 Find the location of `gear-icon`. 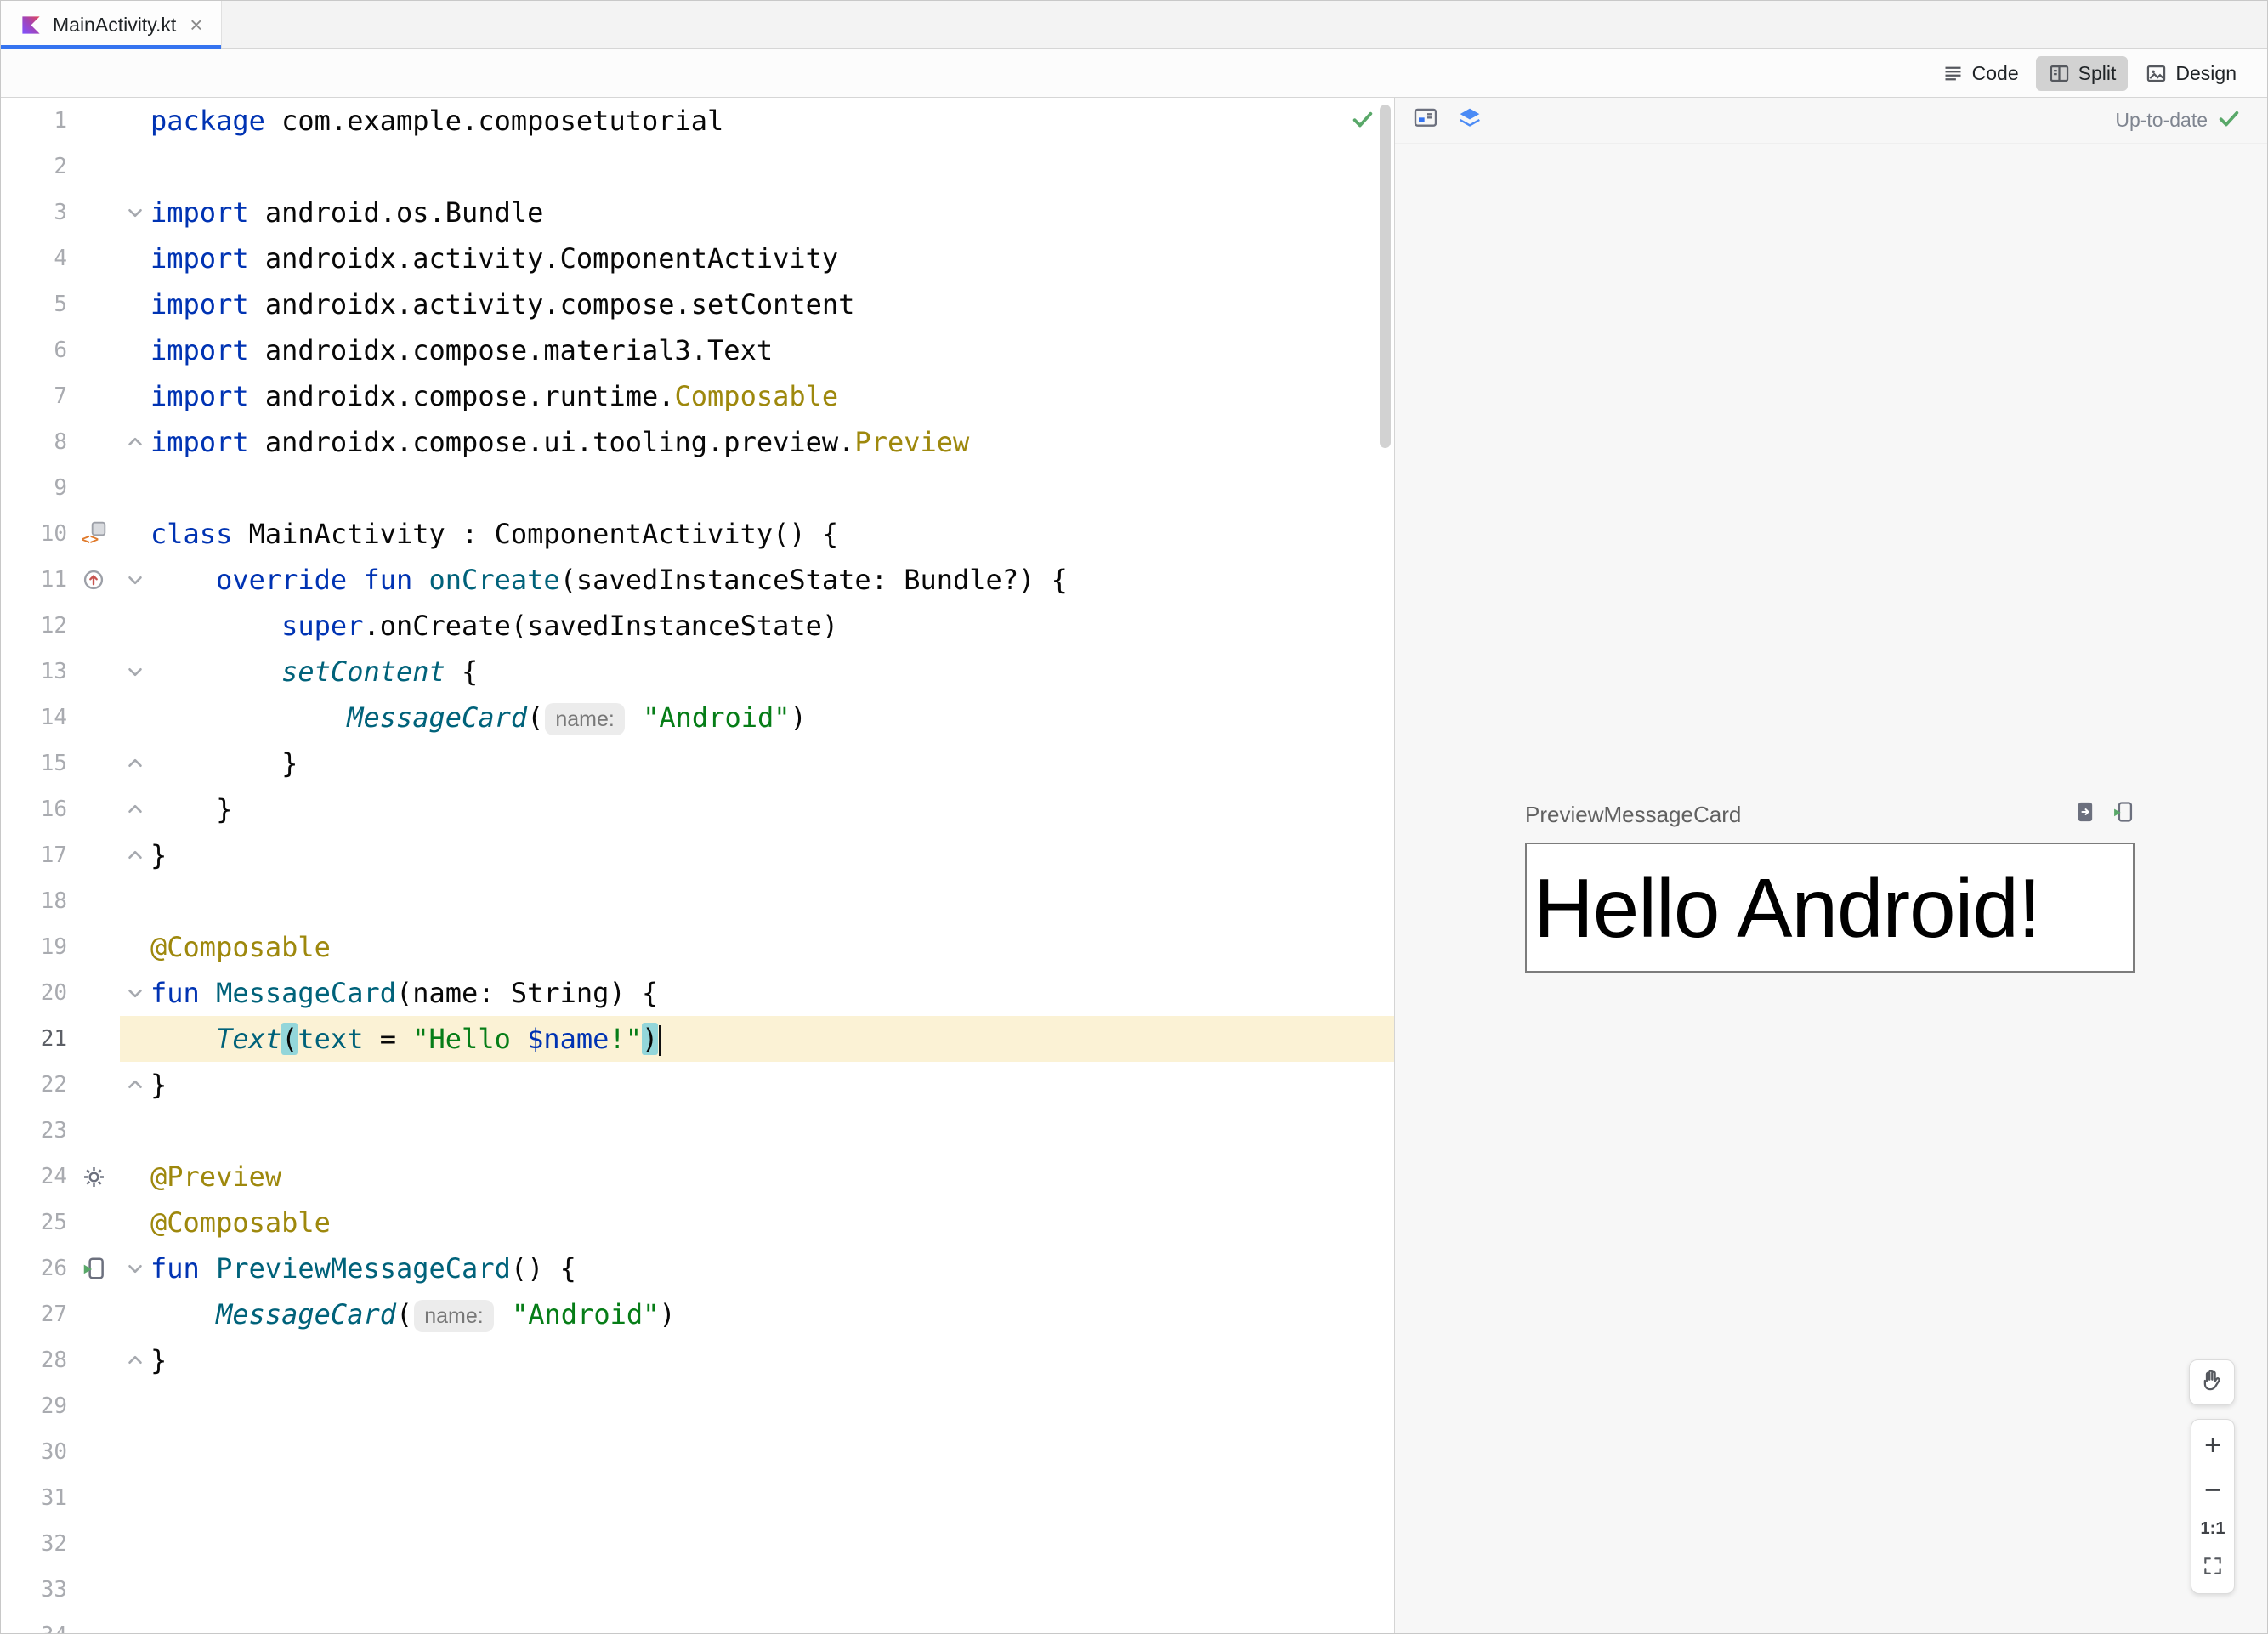

gear-icon is located at coordinates (93, 1177).